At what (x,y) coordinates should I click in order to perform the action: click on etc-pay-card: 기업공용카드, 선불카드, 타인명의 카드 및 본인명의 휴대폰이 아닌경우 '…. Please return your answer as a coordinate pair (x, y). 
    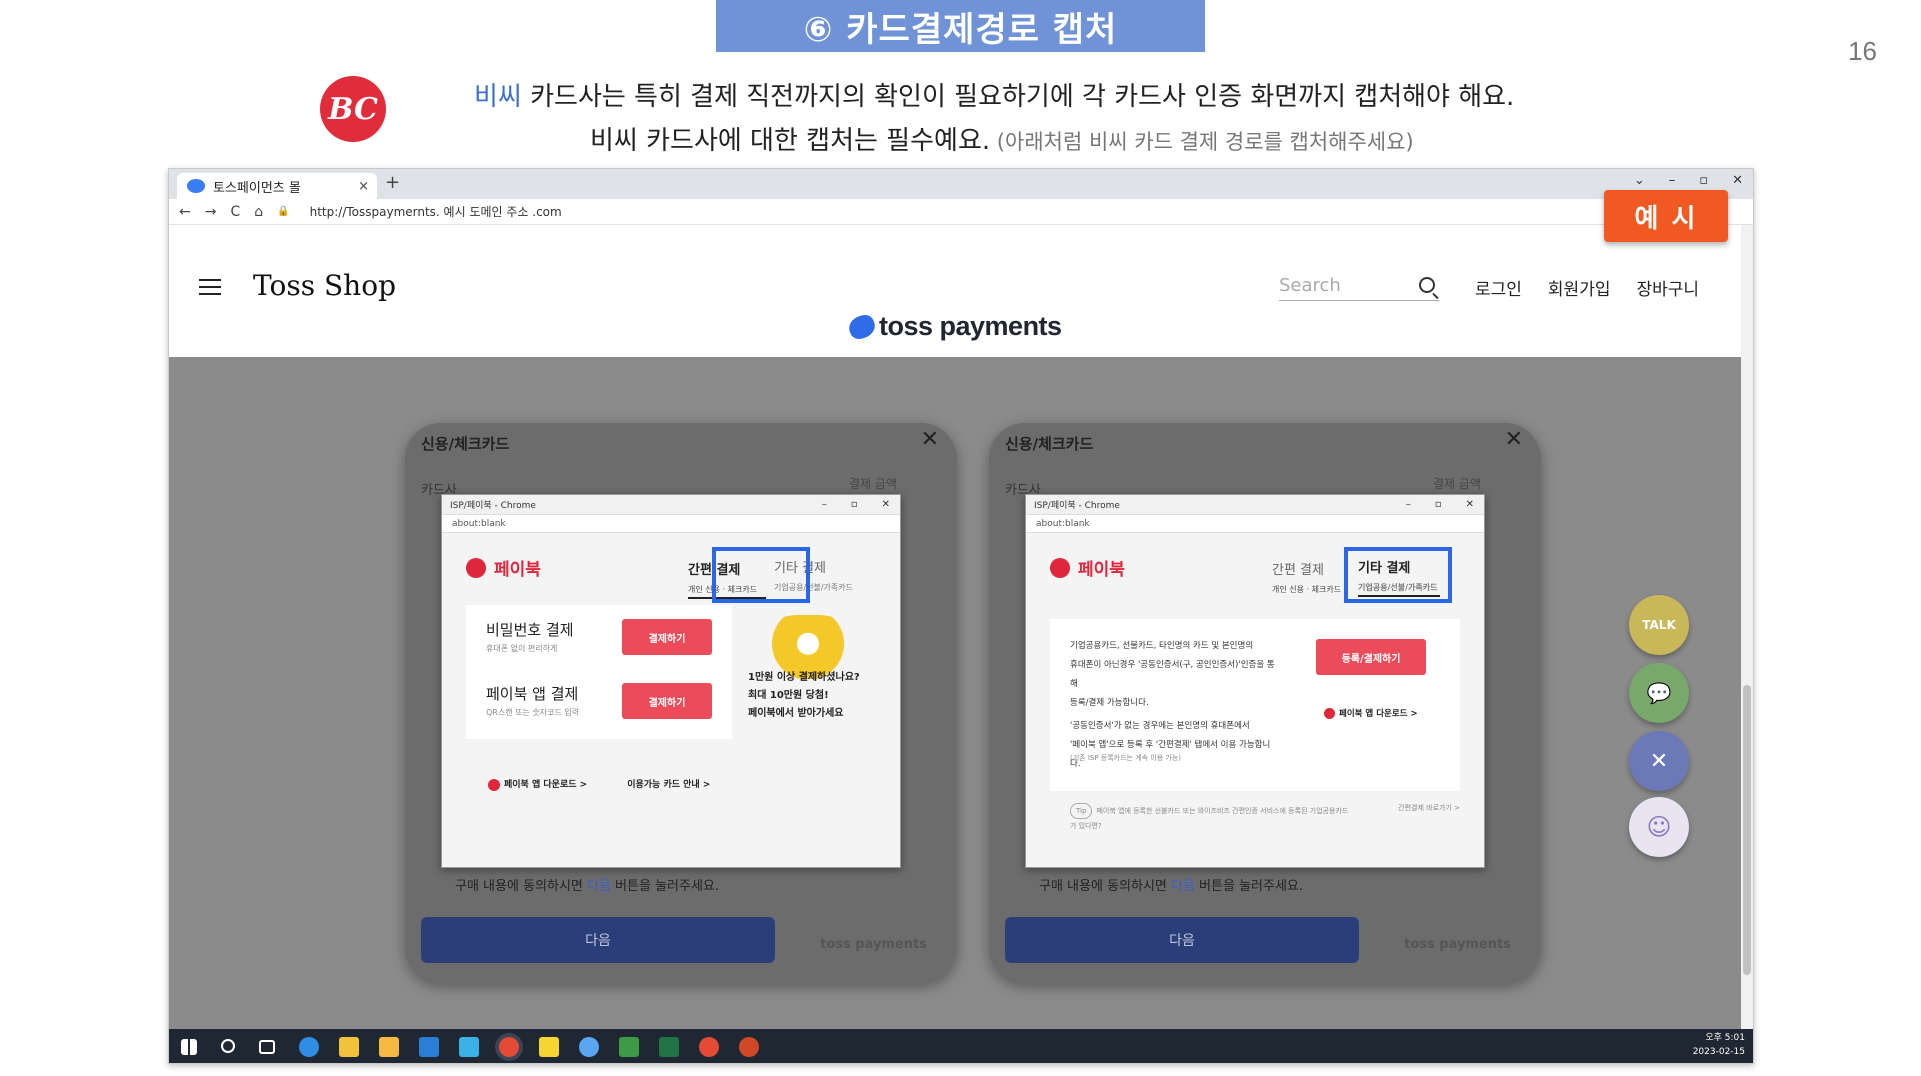
    Looking at the image, I should click on (1255, 705).